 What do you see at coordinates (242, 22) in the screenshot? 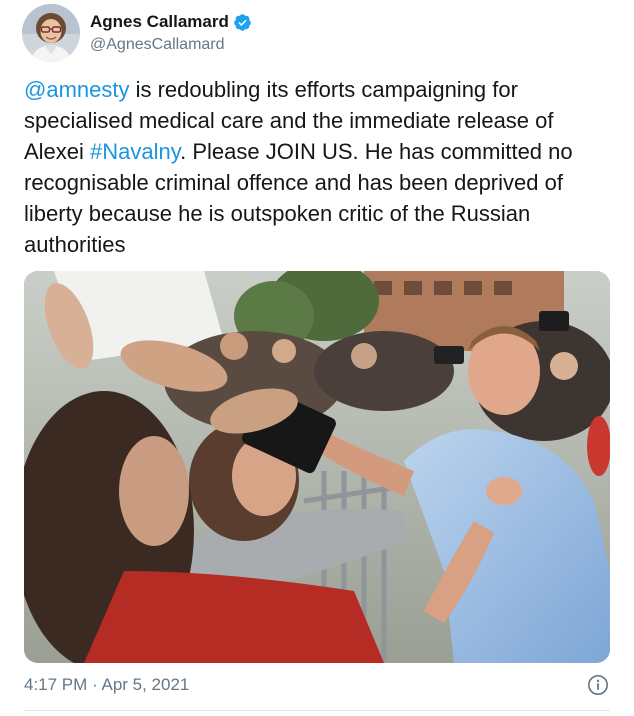
I see `verified-badge-icon` at bounding box center [242, 22].